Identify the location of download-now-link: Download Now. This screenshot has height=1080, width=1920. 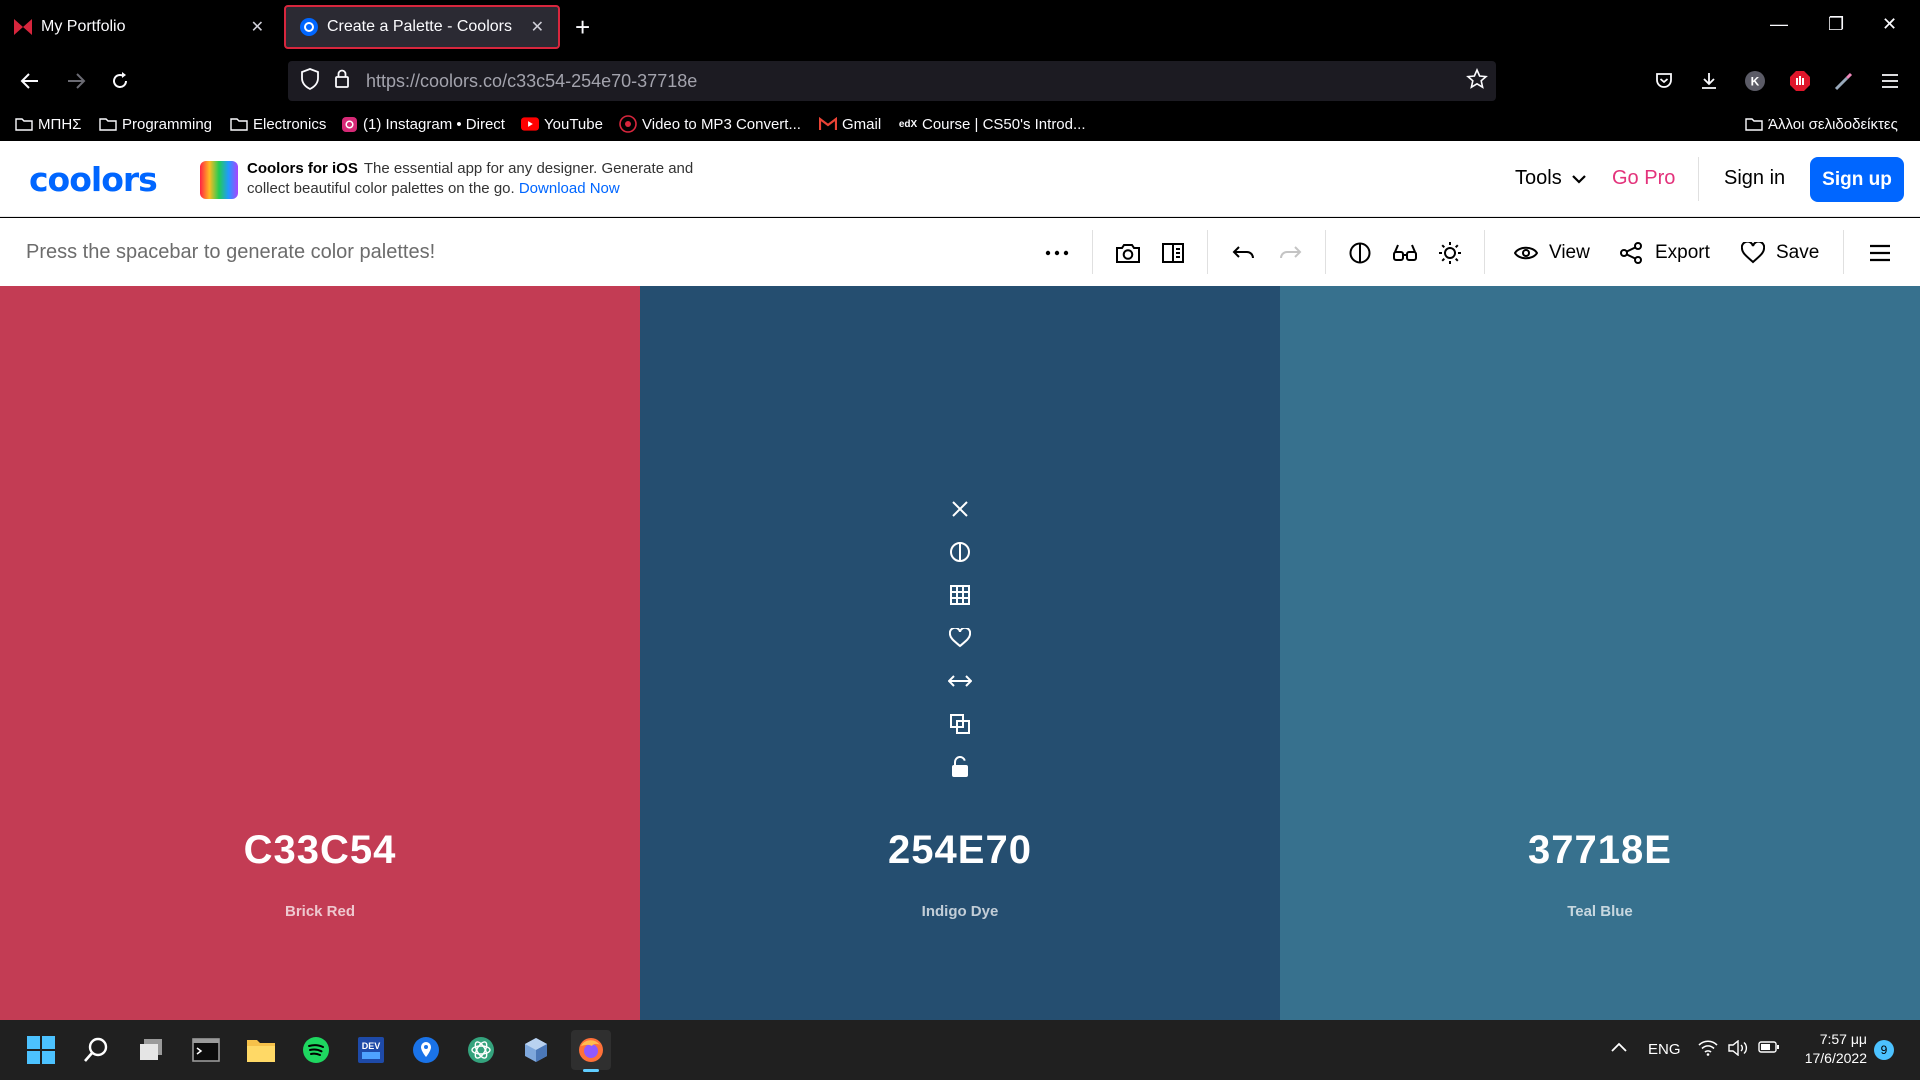
(569, 188).